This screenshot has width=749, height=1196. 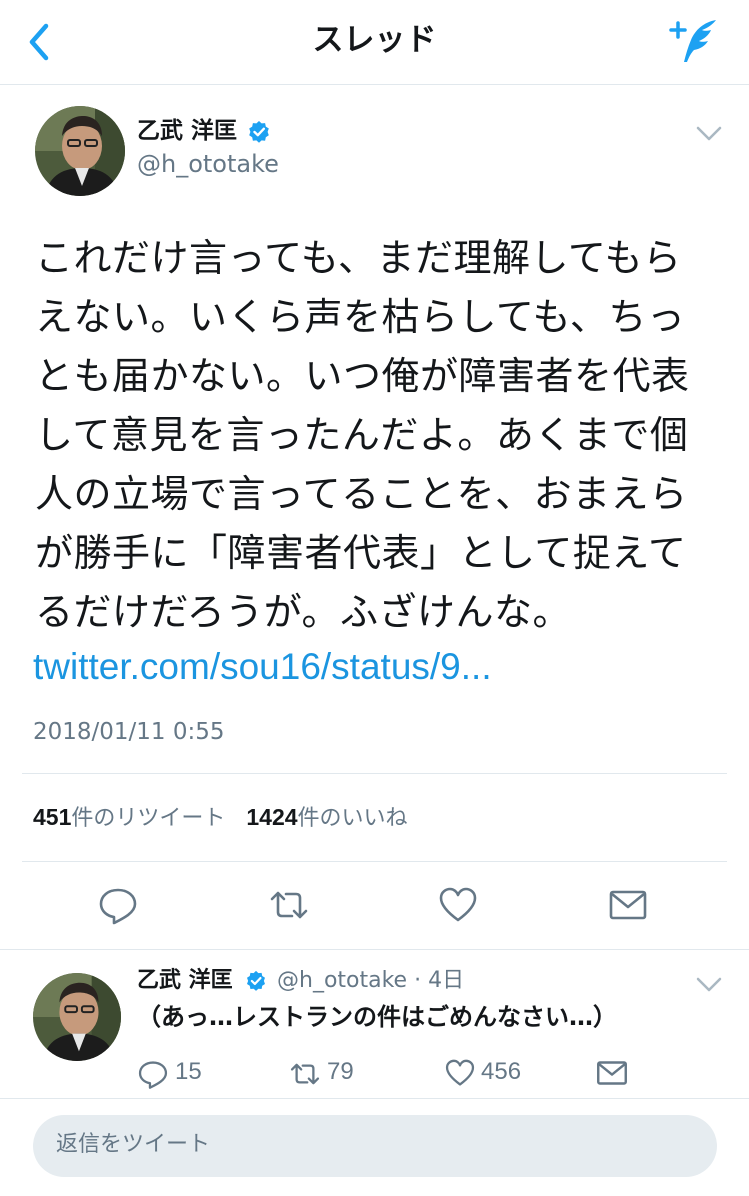 I want to click on tweet-text-line: 人の立場で言ってることを、おまえら, so click(x=361, y=494).